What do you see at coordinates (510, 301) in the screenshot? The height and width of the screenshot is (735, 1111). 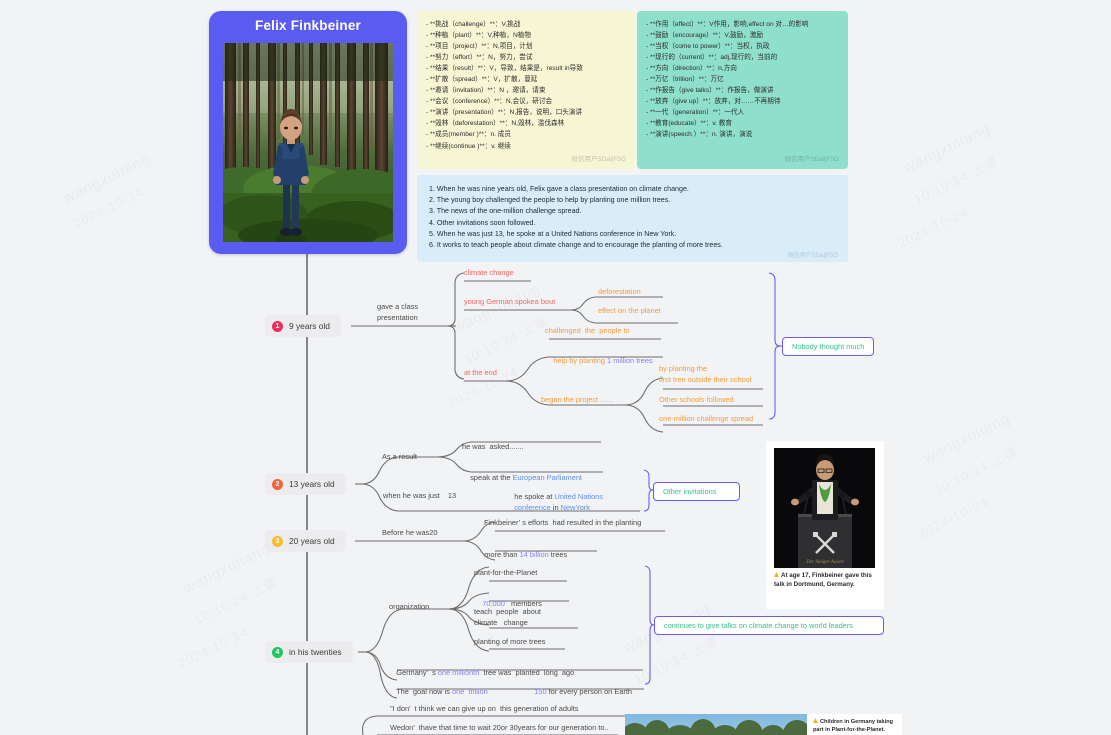 I see `branch1-young-german-spoke-about: young German spokea bout` at bounding box center [510, 301].